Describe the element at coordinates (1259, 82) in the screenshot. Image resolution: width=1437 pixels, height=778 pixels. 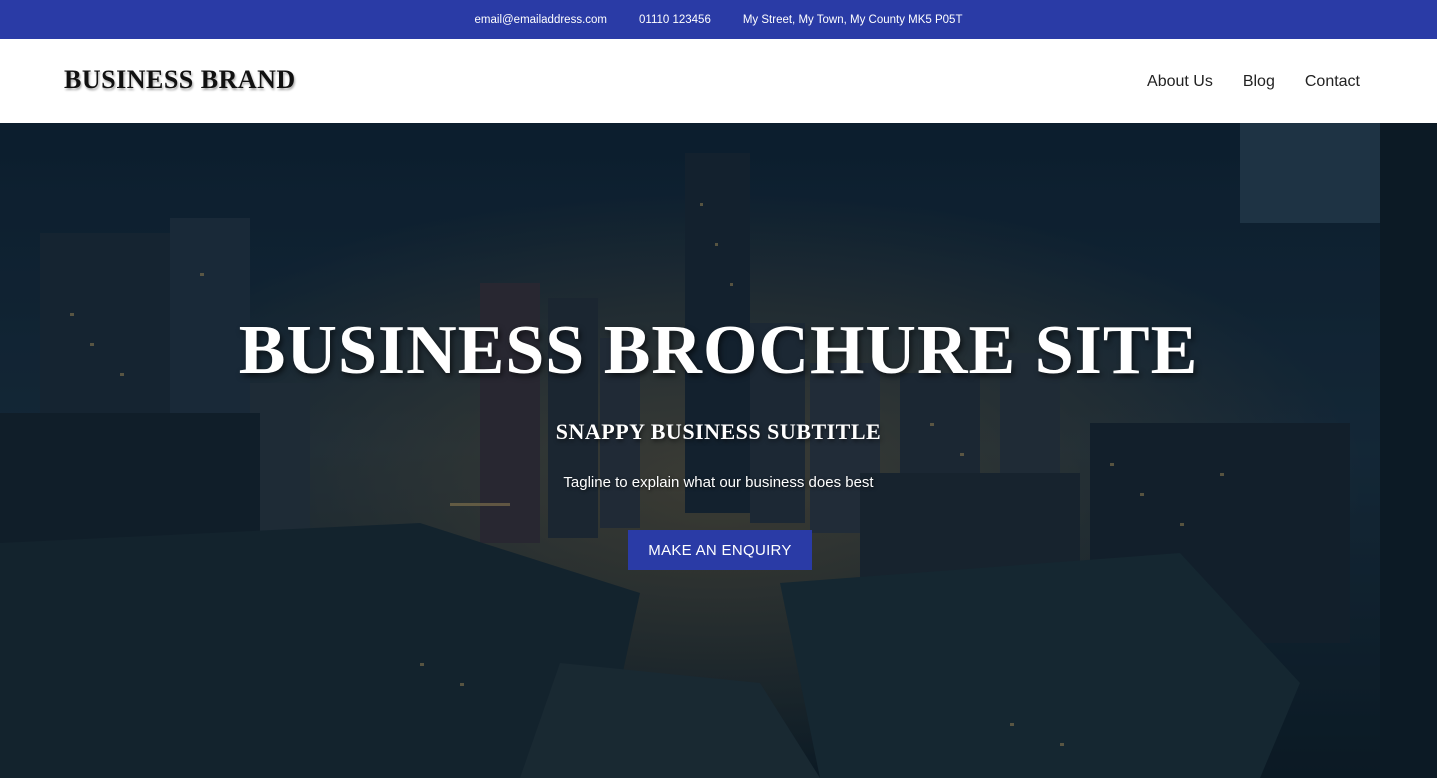
I see `nav-link-blog: Blog` at that location.